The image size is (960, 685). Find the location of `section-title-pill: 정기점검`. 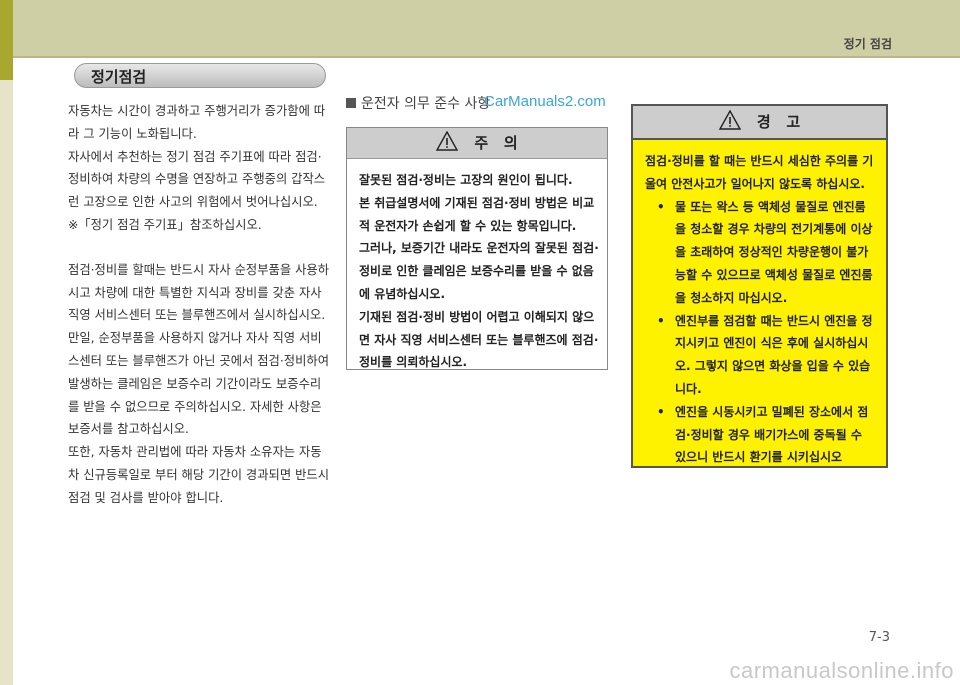

section-title-pill: 정기점검 is located at coordinates (200, 75).